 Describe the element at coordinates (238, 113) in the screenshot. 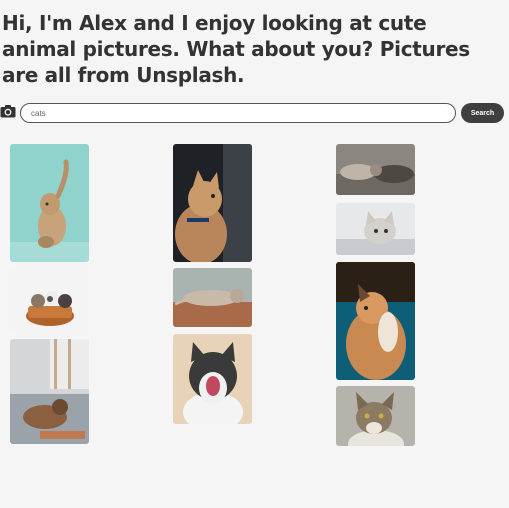

I see `search-input` at that location.